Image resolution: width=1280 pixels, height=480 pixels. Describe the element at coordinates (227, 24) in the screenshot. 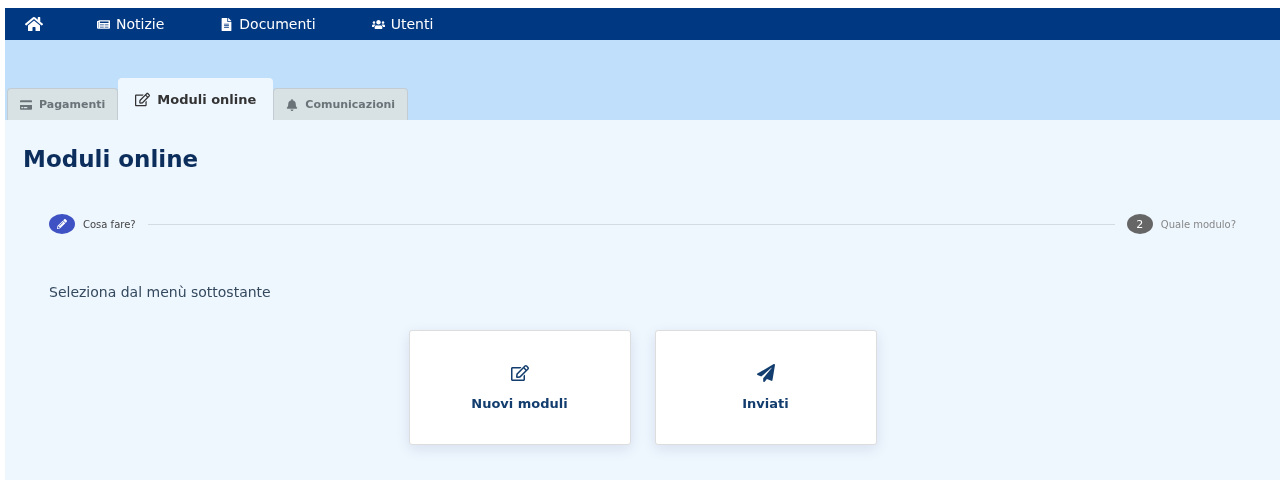

I see `document-icon` at that location.